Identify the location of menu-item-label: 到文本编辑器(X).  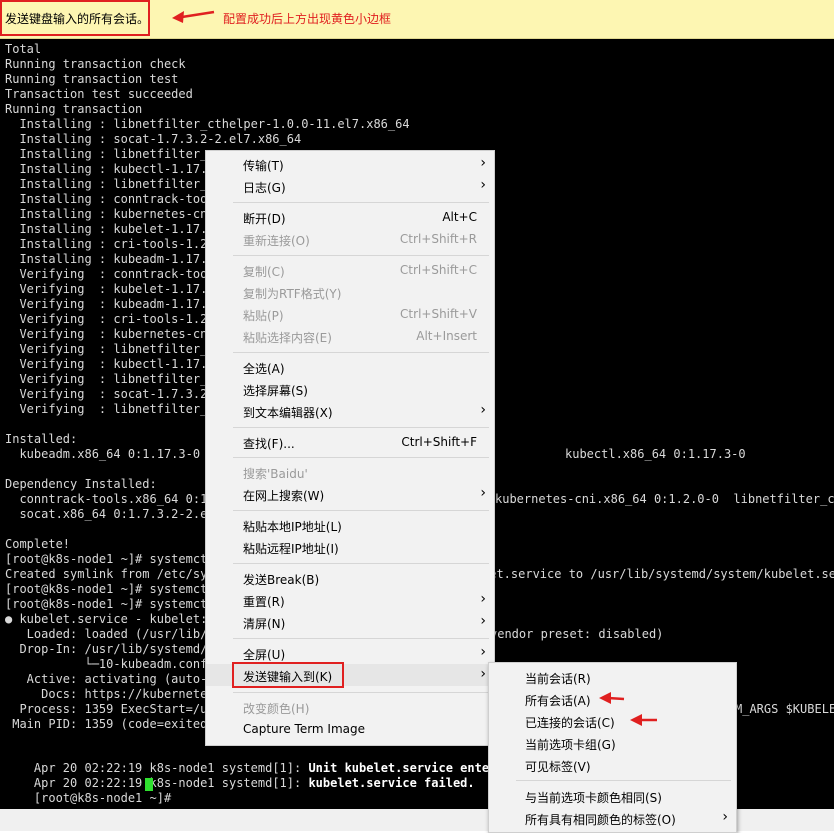
(288, 413).